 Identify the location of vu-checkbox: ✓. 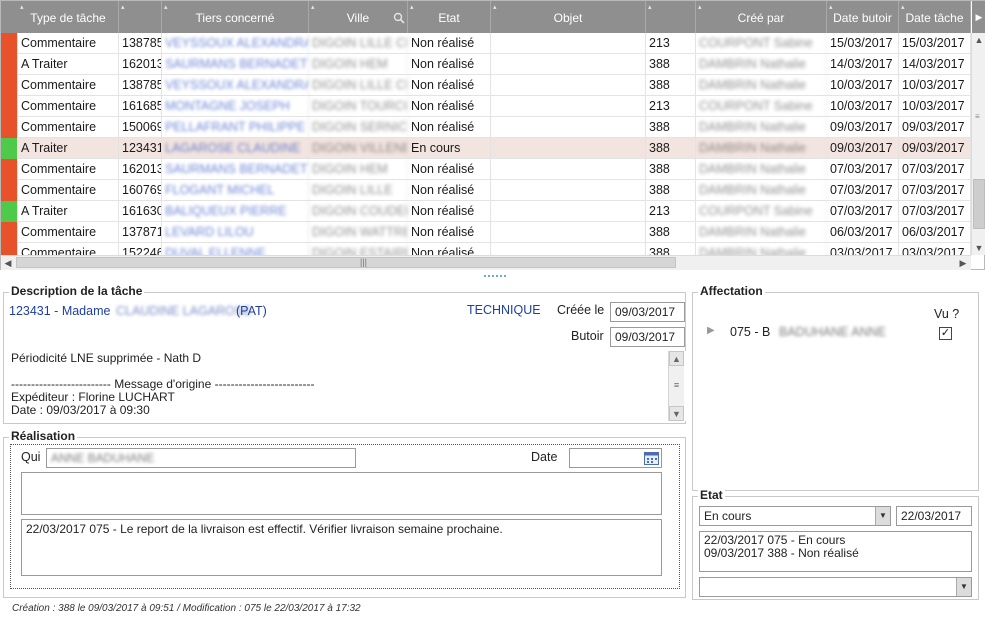
(945, 333).